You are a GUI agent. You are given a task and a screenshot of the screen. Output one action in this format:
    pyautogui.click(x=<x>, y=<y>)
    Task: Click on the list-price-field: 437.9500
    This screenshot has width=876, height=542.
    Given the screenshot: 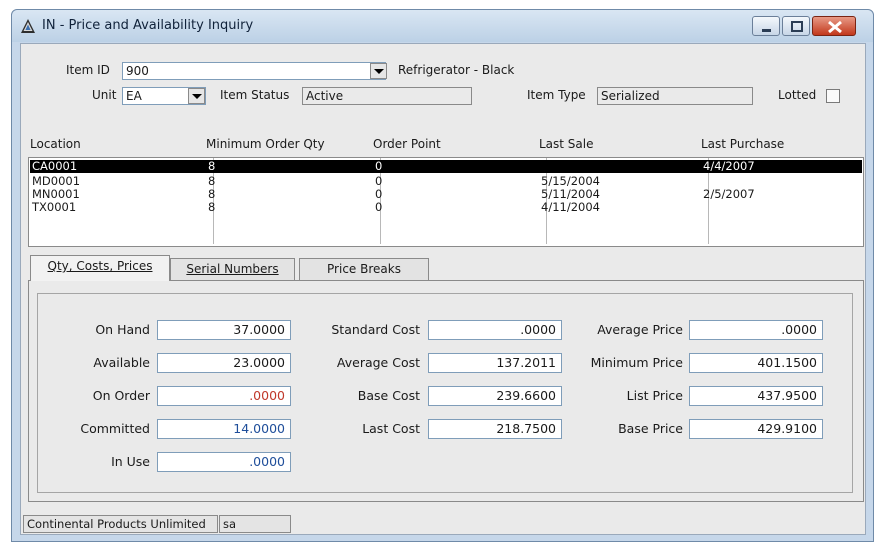 What is the action you would take?
    pyautogui.click(x=756, y=396)
    